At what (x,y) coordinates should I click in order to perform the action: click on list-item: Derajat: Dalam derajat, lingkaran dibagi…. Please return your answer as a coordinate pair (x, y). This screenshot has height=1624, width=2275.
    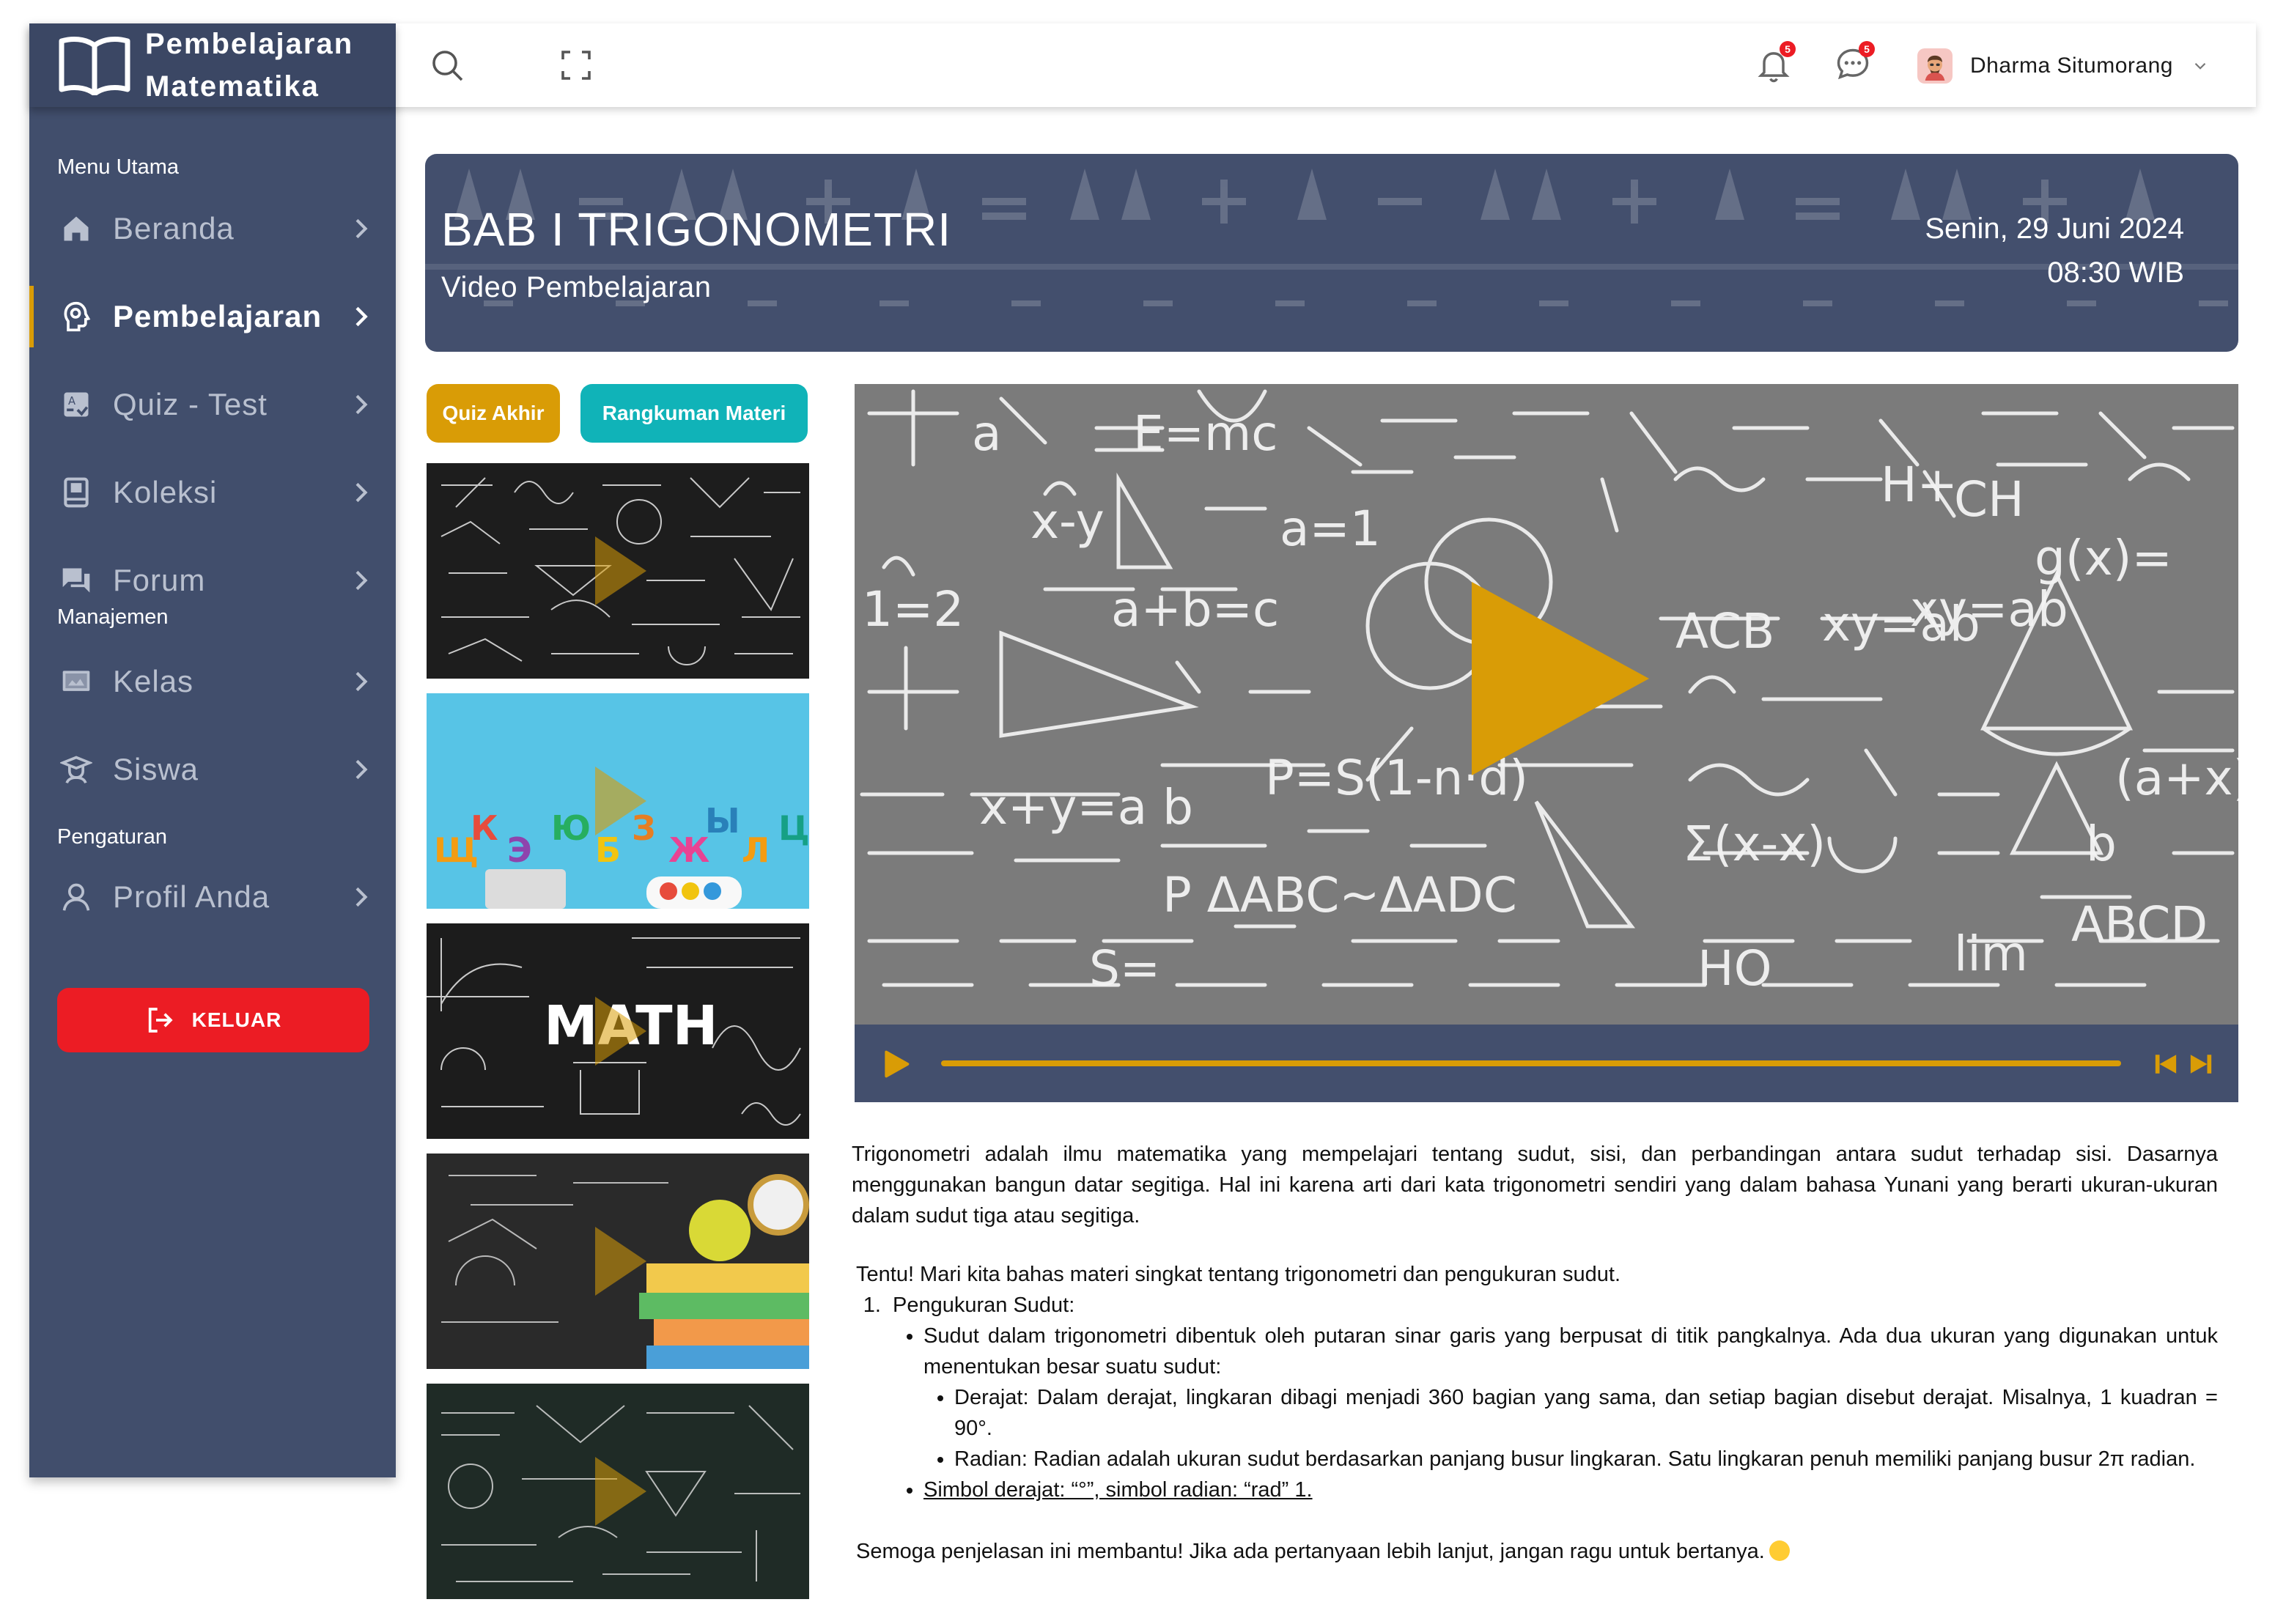
    Looking at the image, I should click on (1586, 1413).